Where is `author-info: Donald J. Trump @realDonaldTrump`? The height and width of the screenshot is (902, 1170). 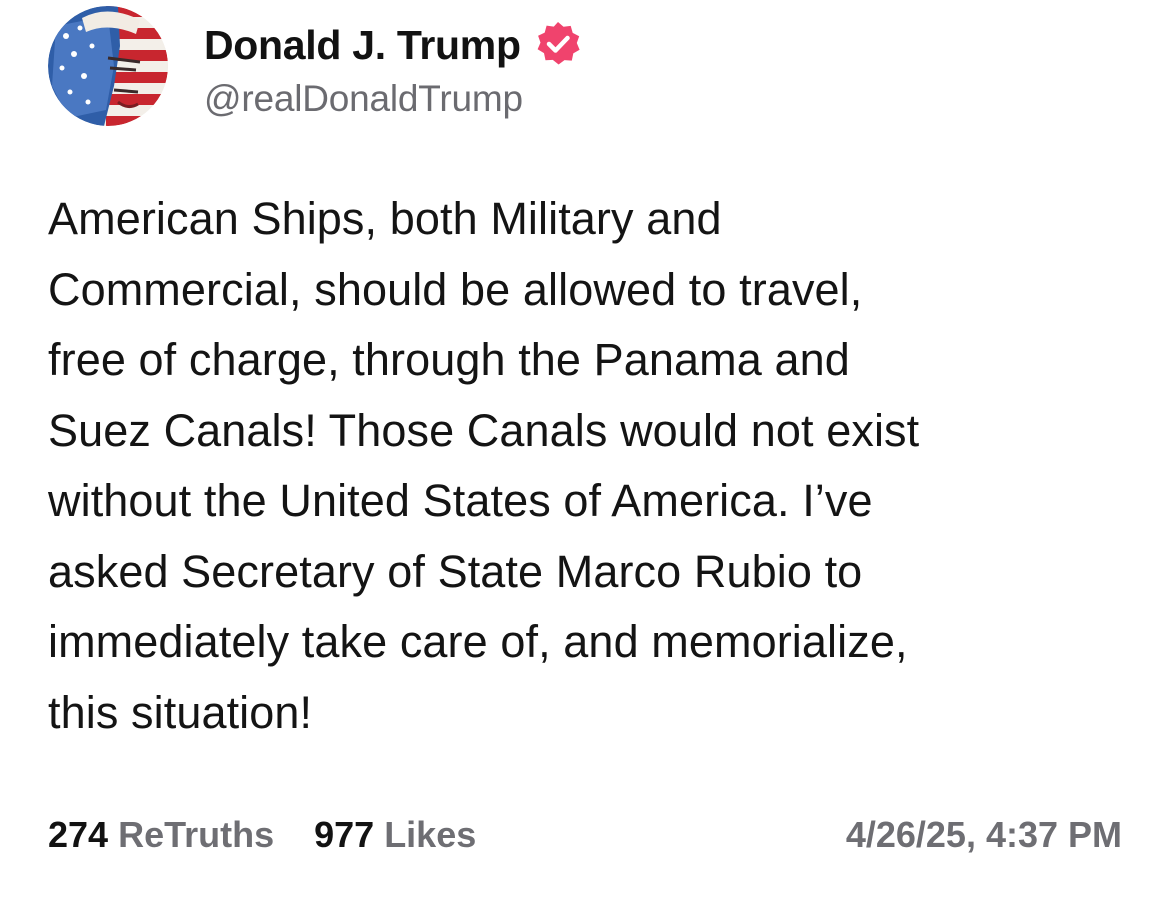
author-info: Donald J. Trump @realDonaldTrump is located at coordinates (393, 70).